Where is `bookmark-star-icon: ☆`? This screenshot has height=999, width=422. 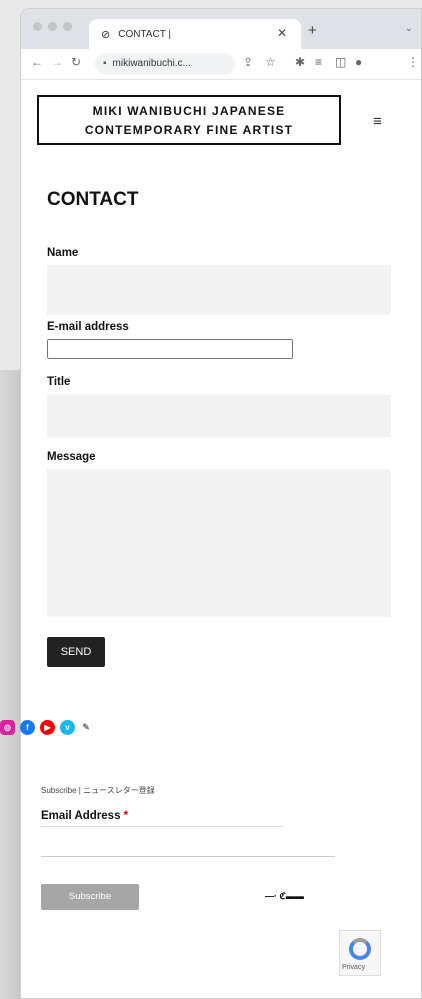 bookmark-star-icon: ☆ is located at coordinates (270, 62).